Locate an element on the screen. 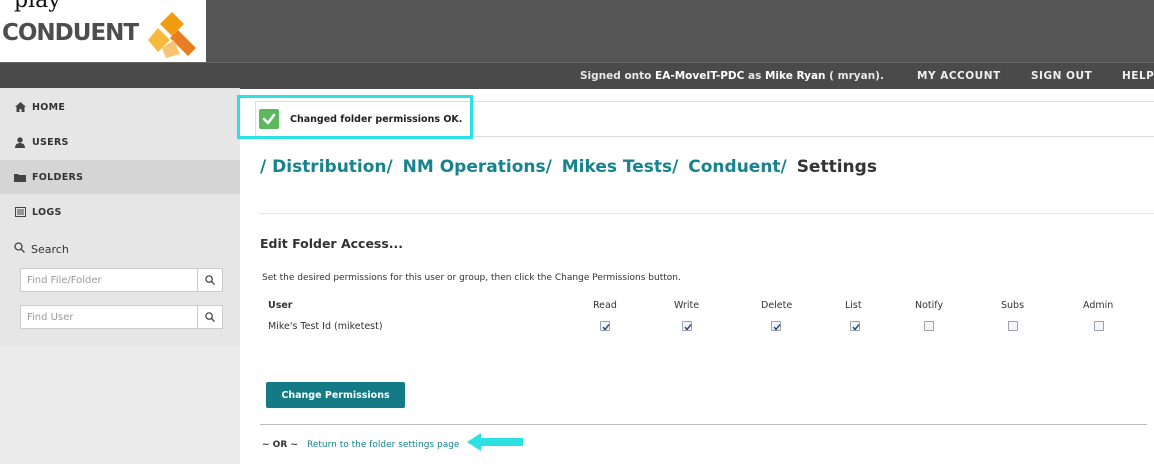  column-header-user: User is located at coordinates (280, 305).